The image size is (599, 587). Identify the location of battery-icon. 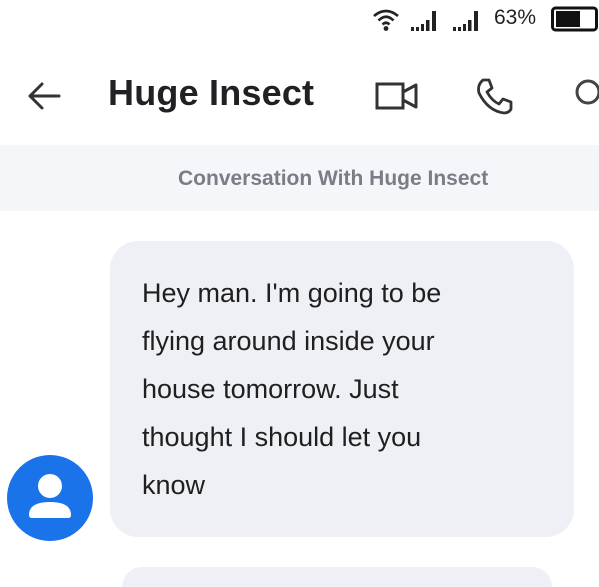
(575, 21).